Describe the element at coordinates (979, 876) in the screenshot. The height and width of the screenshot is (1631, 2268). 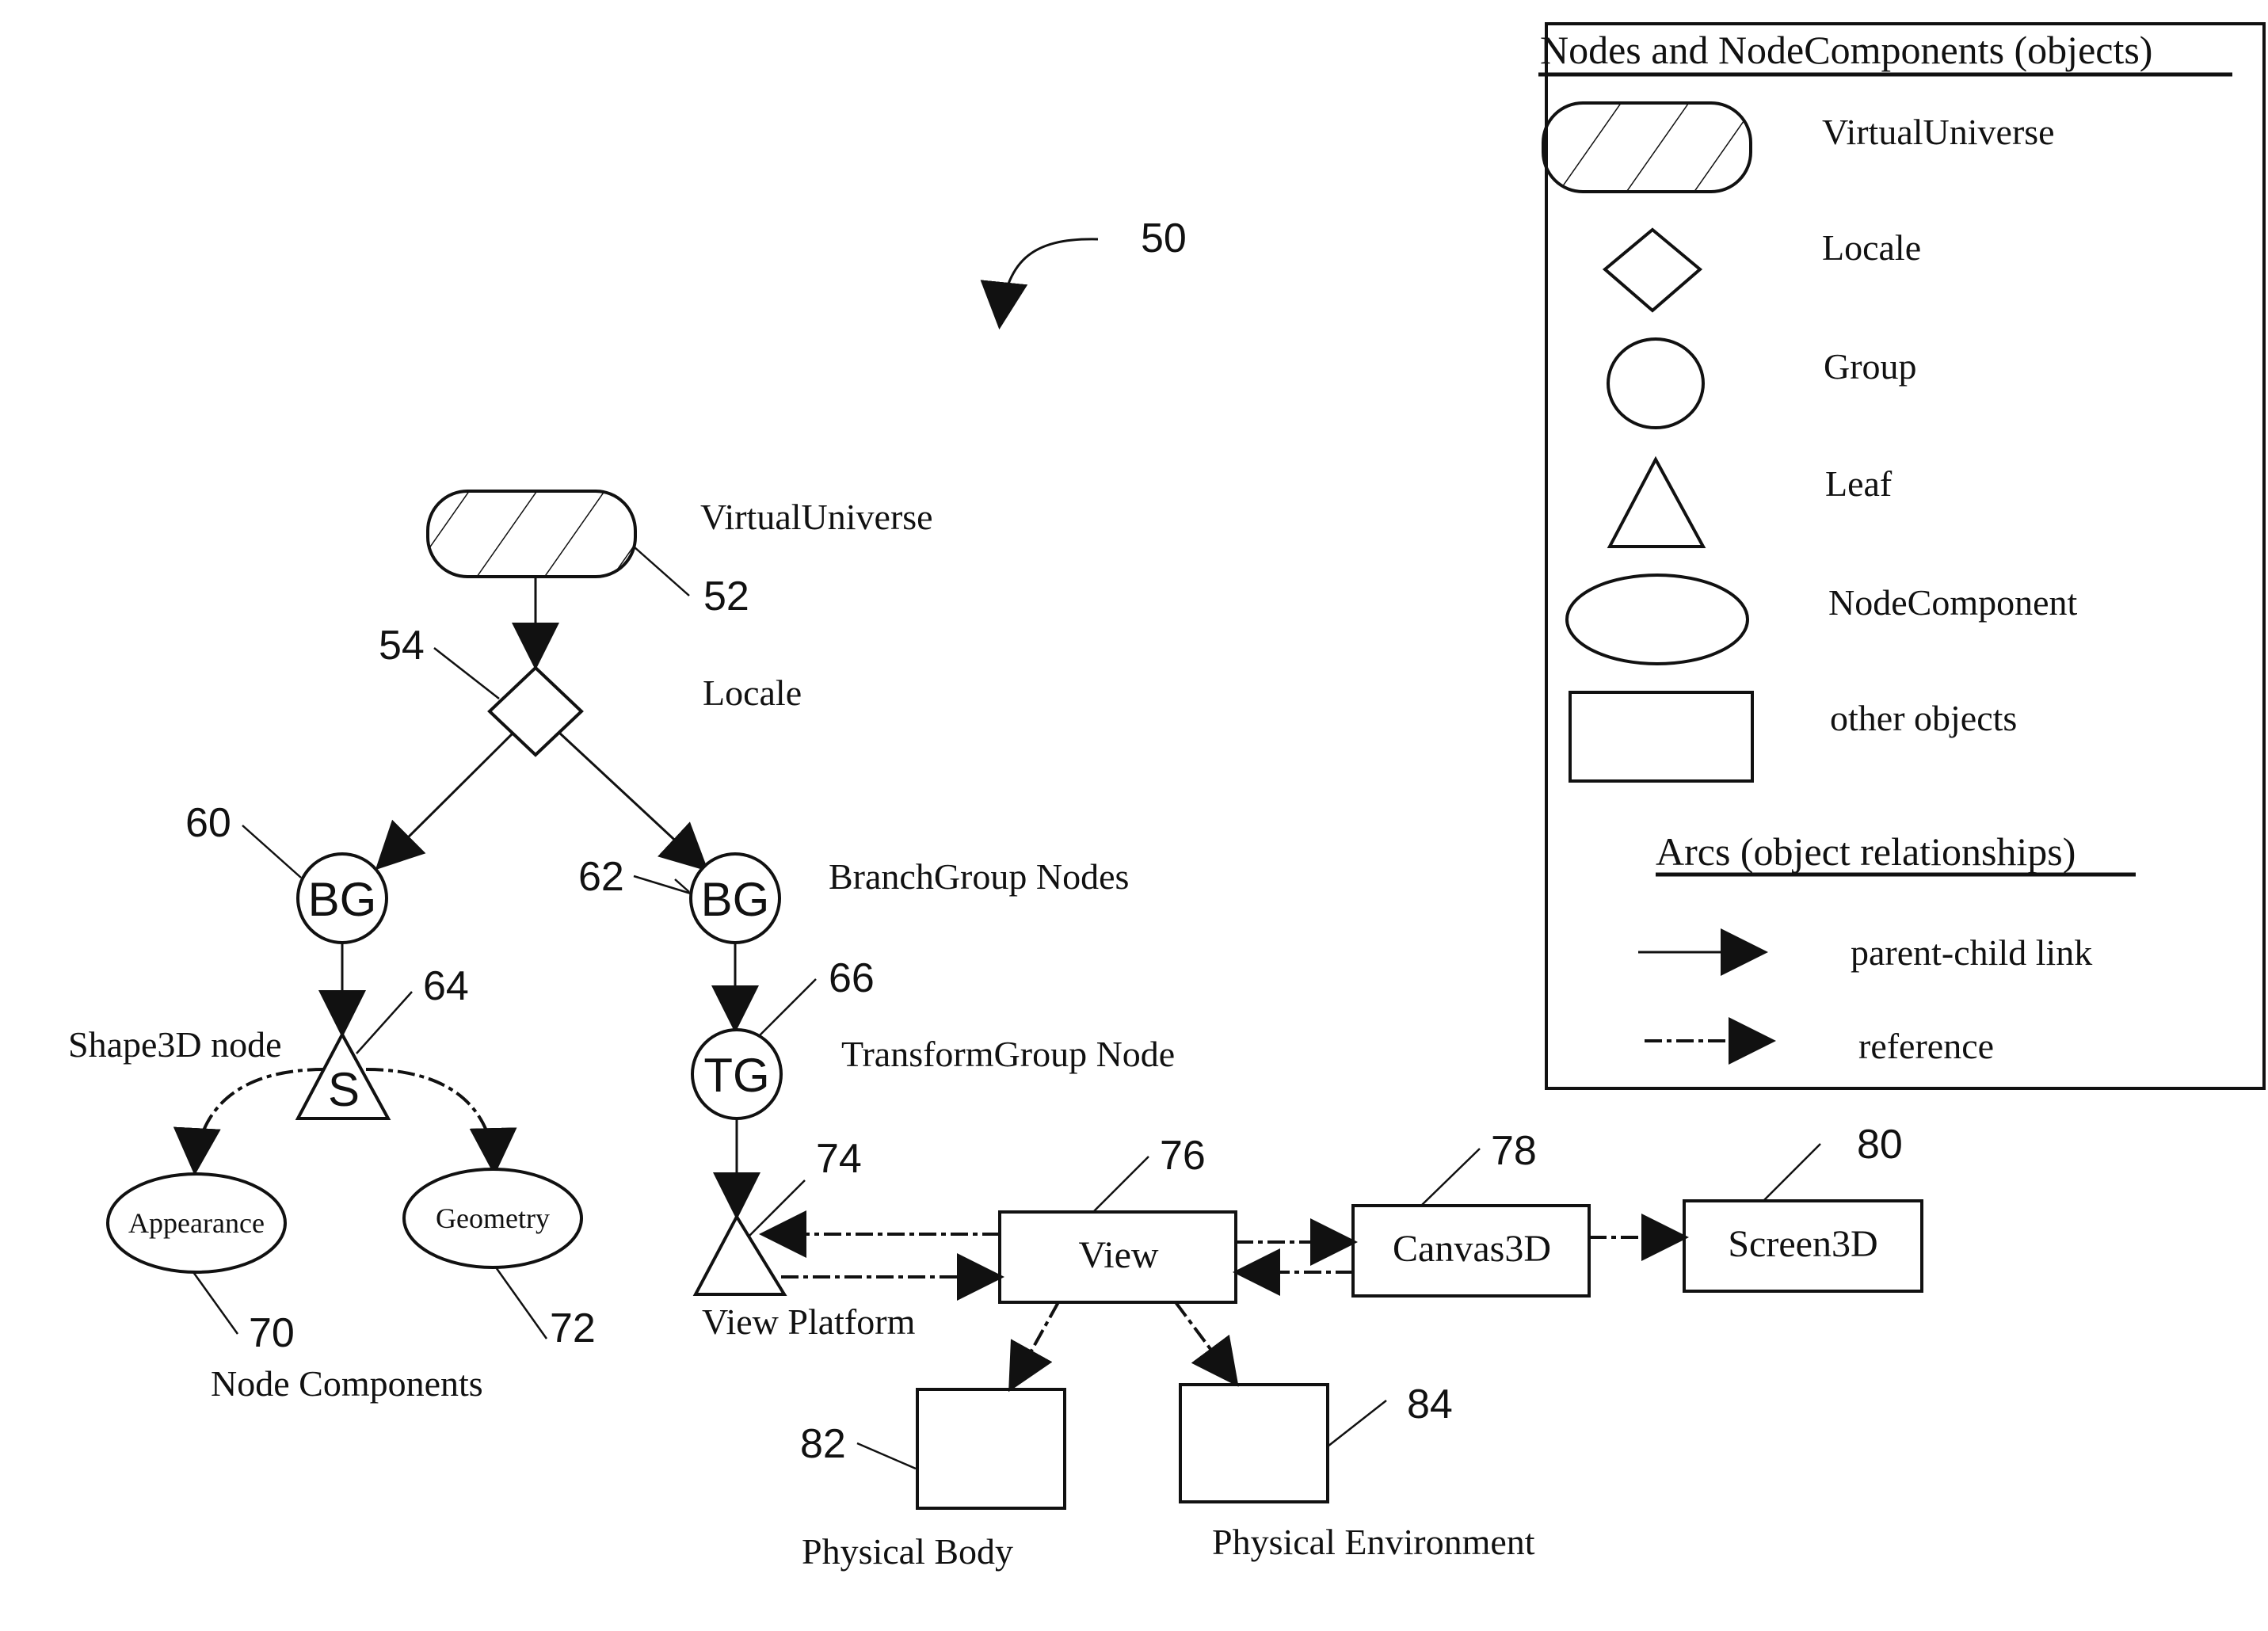
I see `branchgroup-caption: BranchGroup Nodes` at that location.